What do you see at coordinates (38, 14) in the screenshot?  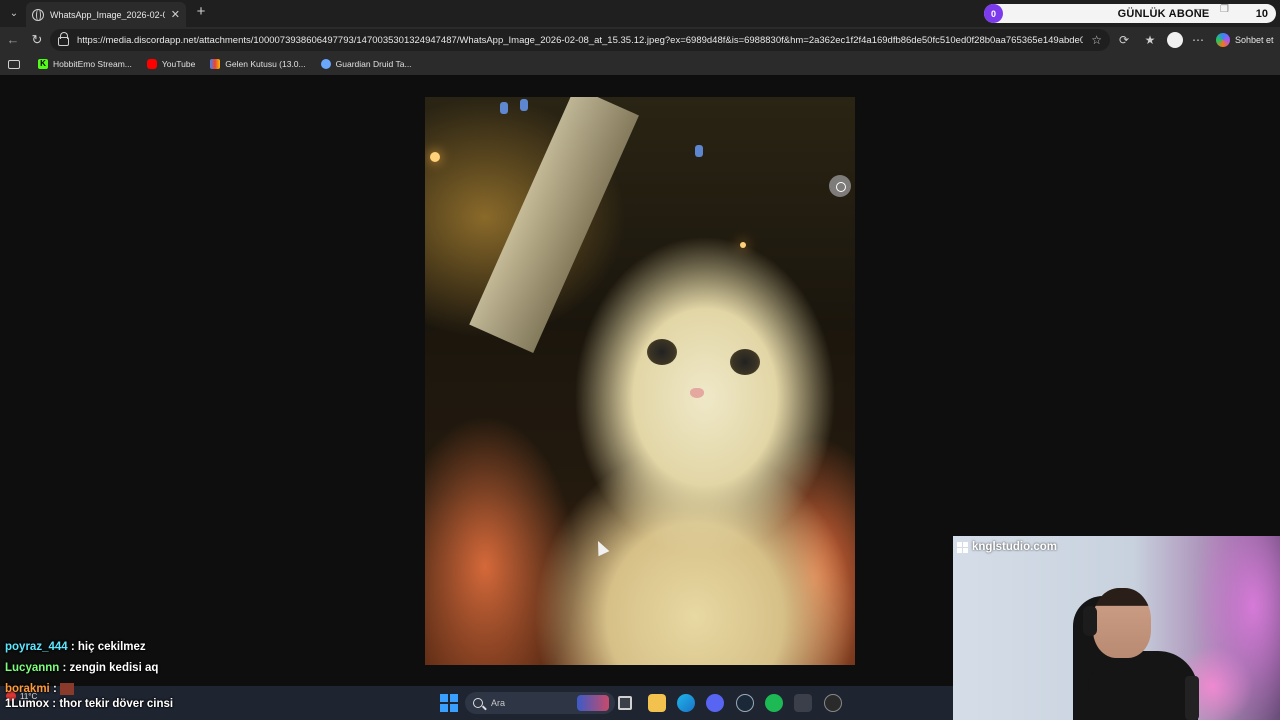 I see `globe-icon` at bounding box center [38, 14].